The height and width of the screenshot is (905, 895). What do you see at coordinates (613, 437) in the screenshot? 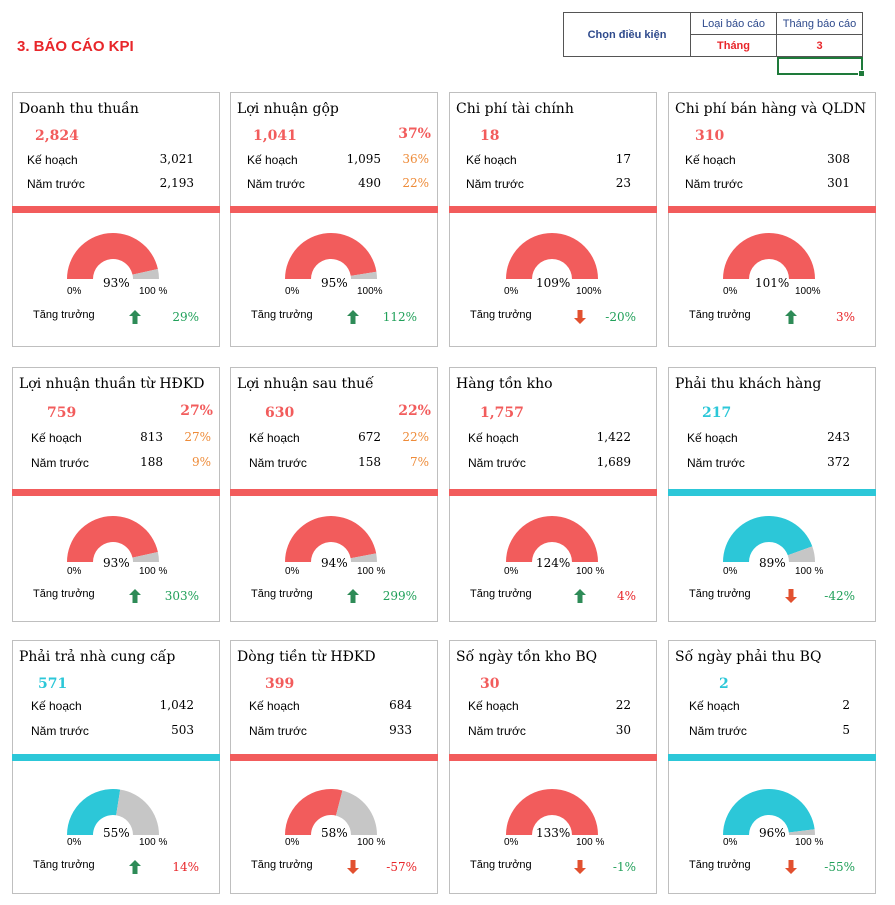
I see `plan-value: 1,422` at bounding box center [613, 437].